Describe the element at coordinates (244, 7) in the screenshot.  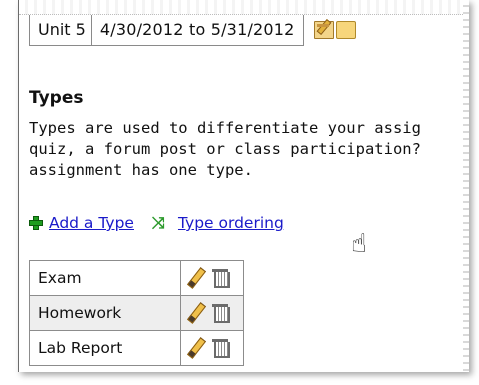
I see `torn-edge-top` at that location.